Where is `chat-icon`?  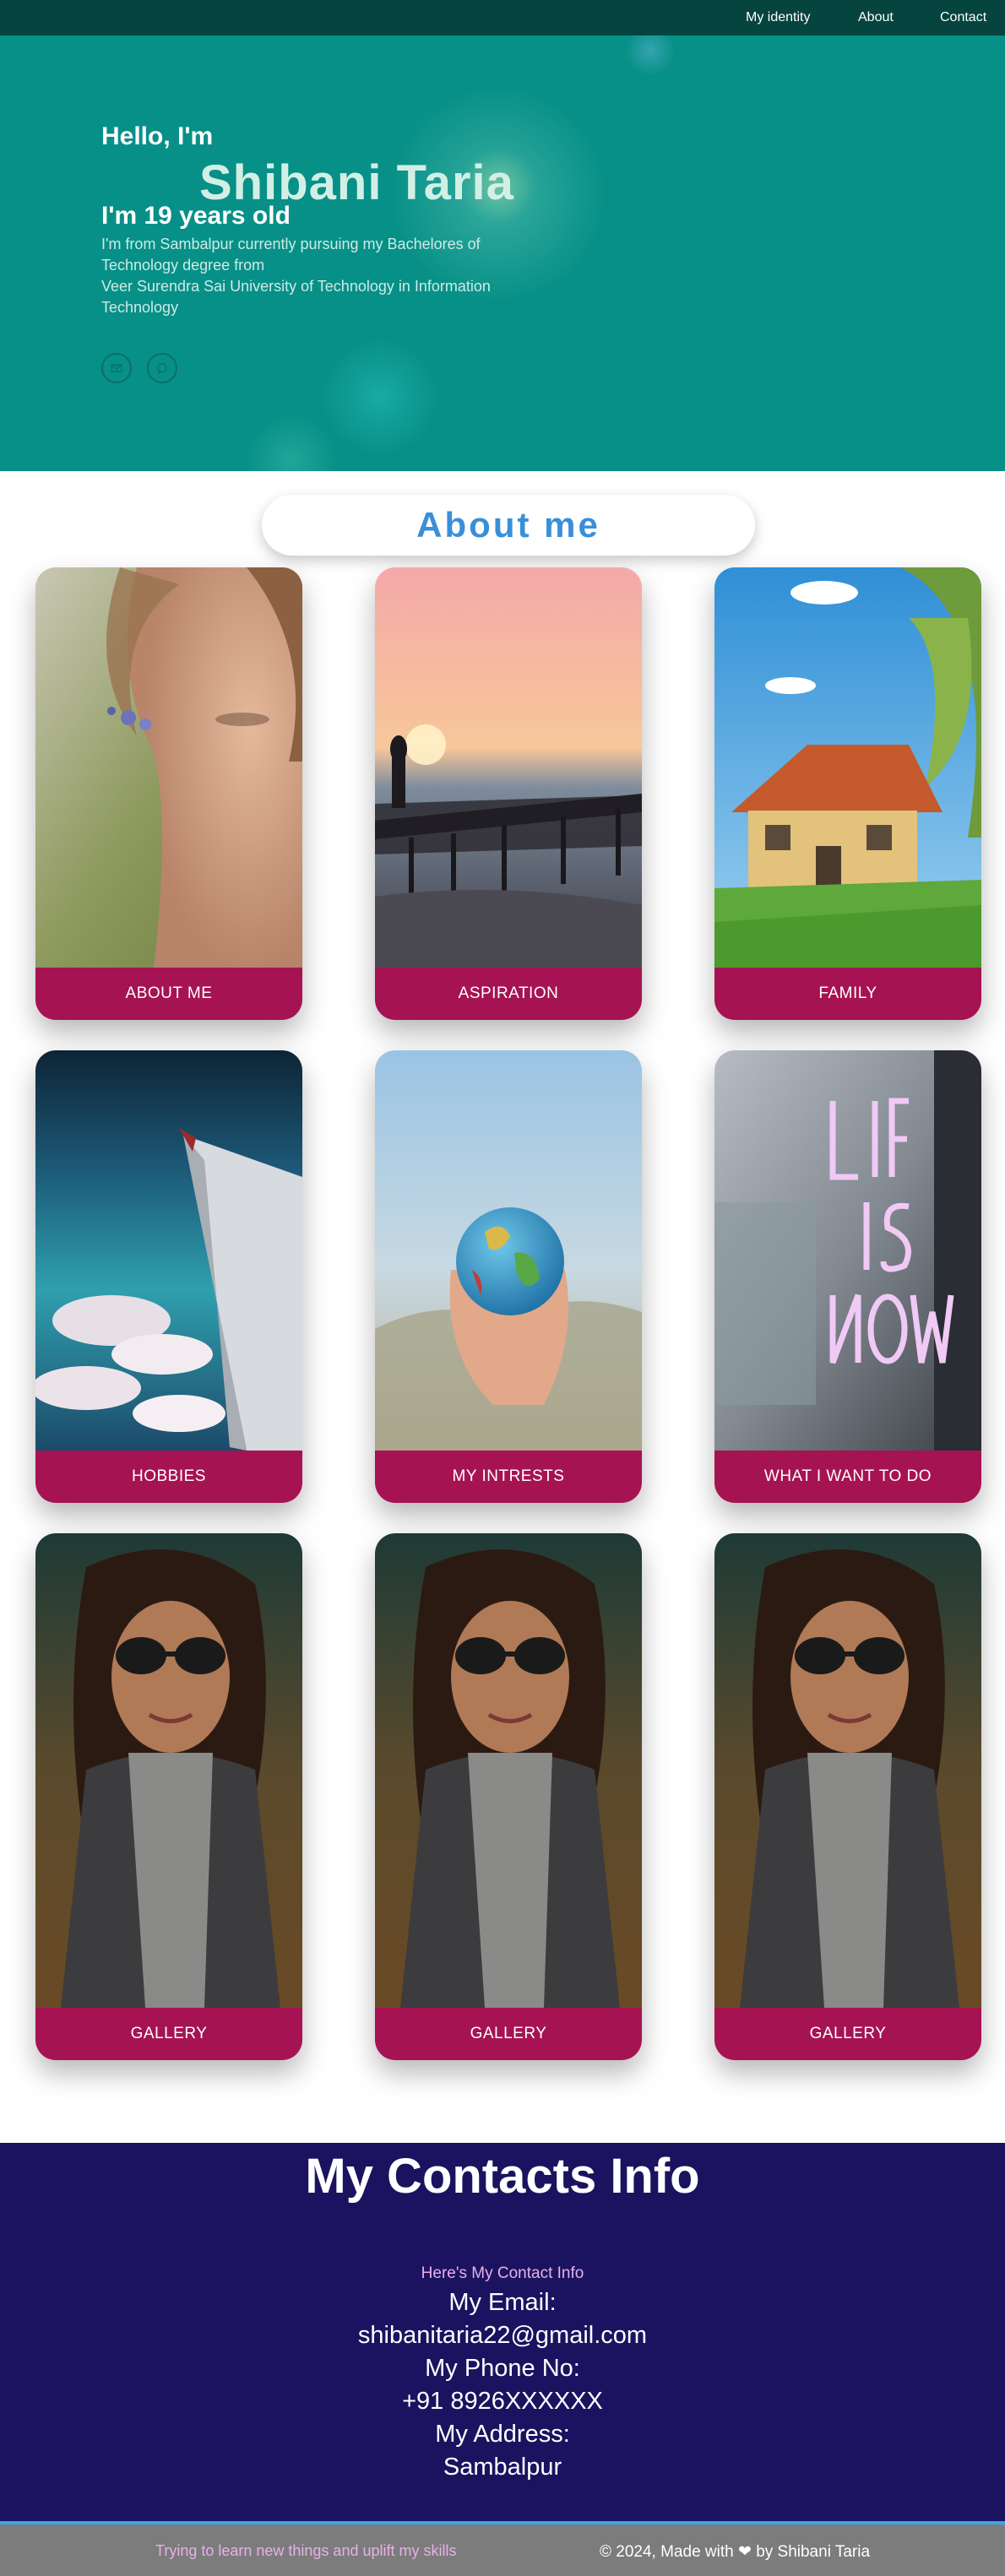 chat-icon is located at coordinates (162, 368).